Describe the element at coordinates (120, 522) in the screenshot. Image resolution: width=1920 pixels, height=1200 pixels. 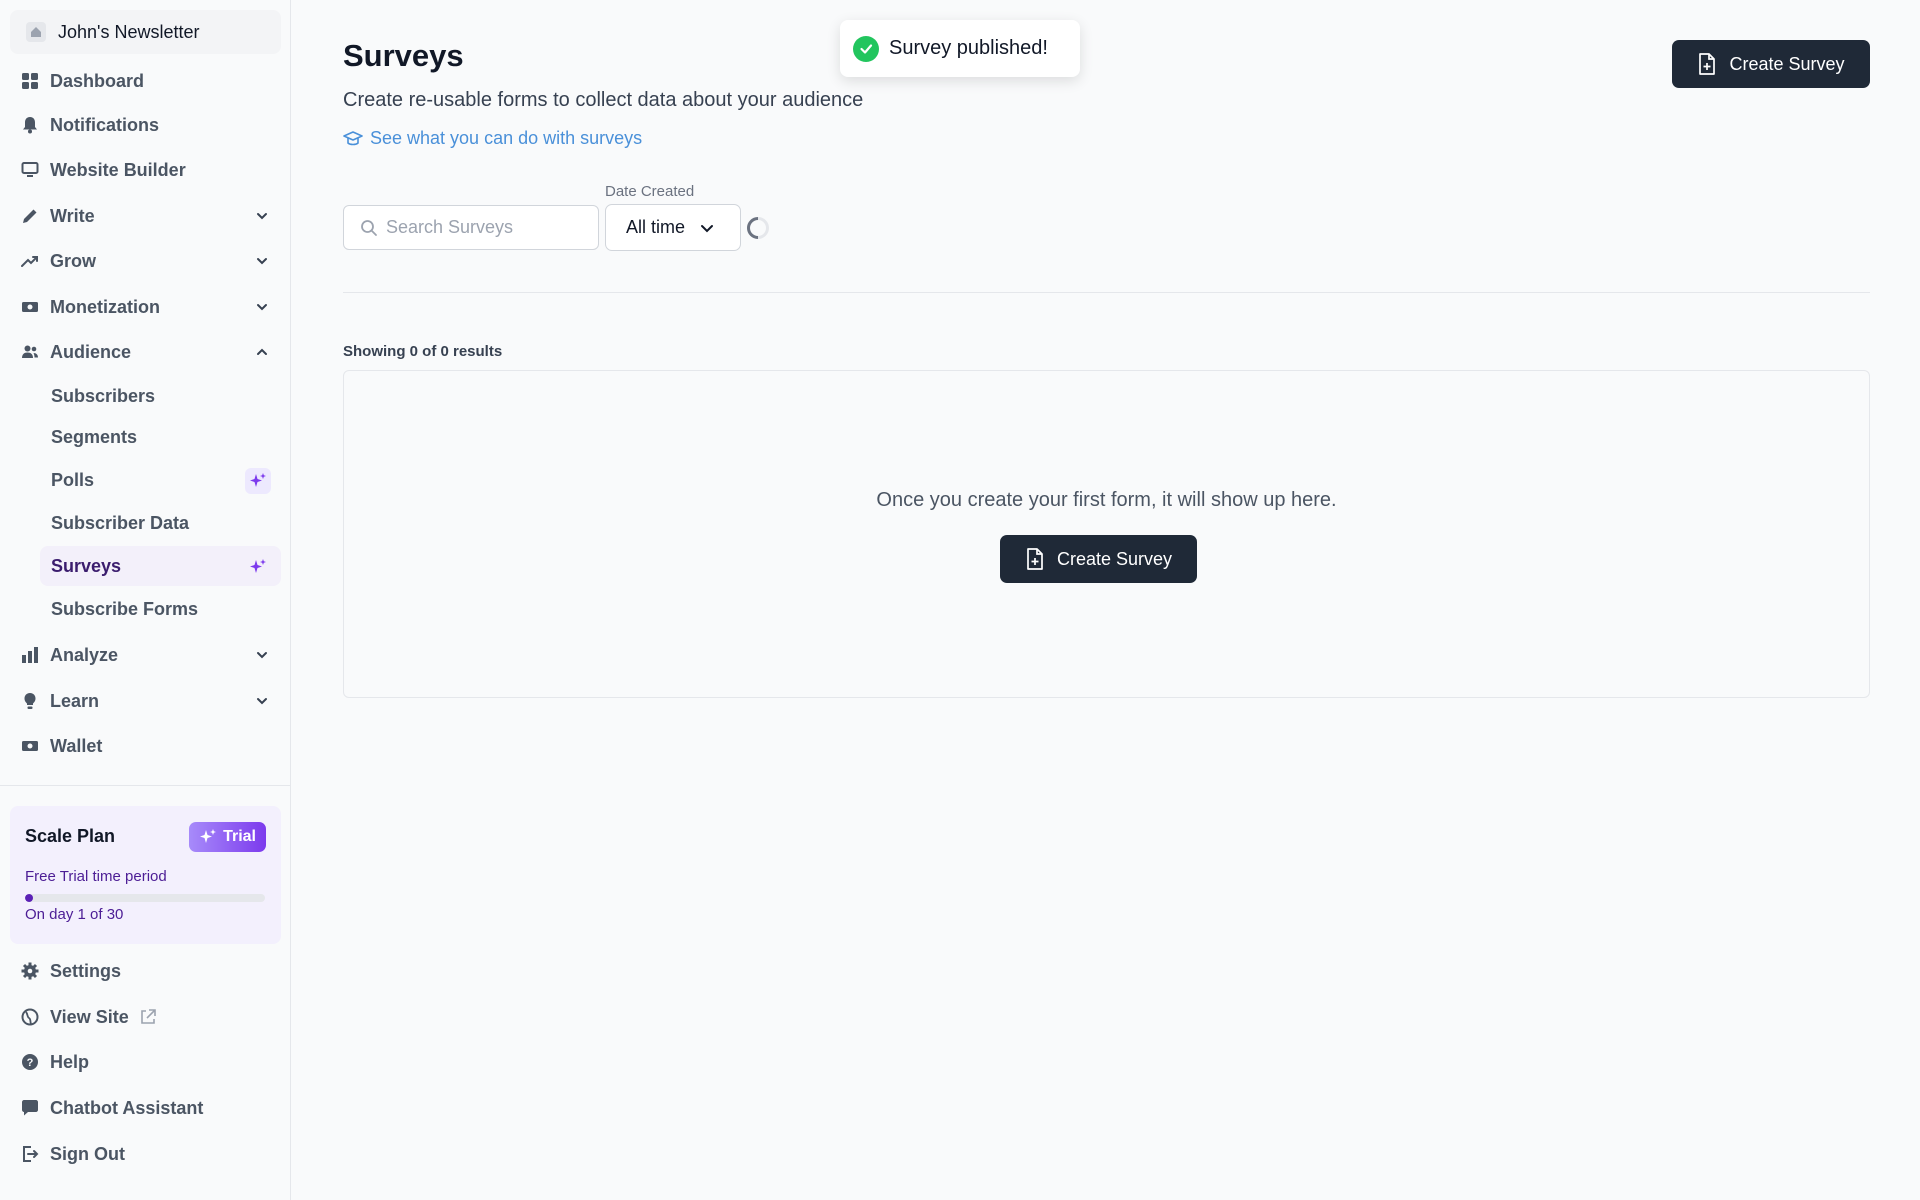
I see `sub-label: Subscriber Data` at that location.